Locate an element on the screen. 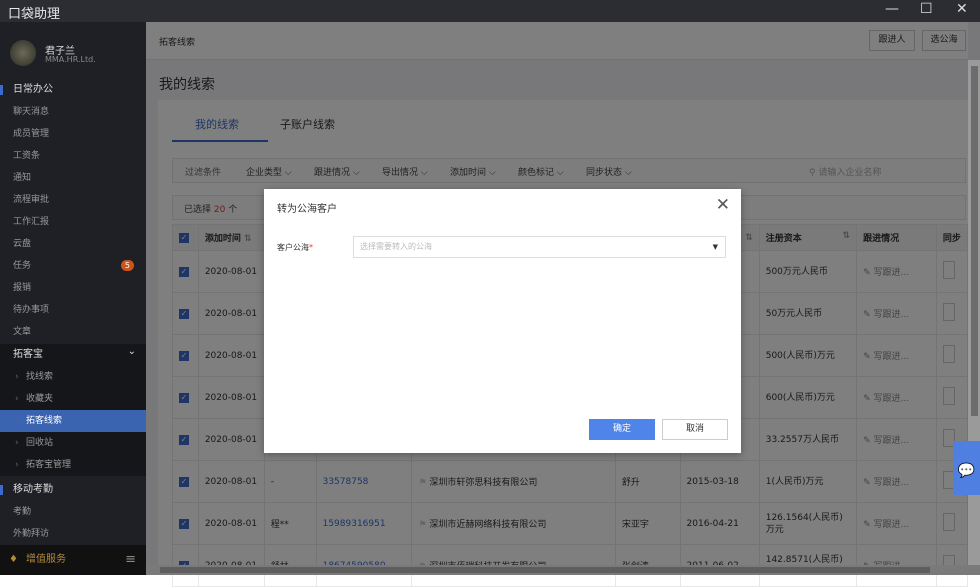 The image size is (980, 587). cancel-button: 取消 is located at coordinates (695, 429).